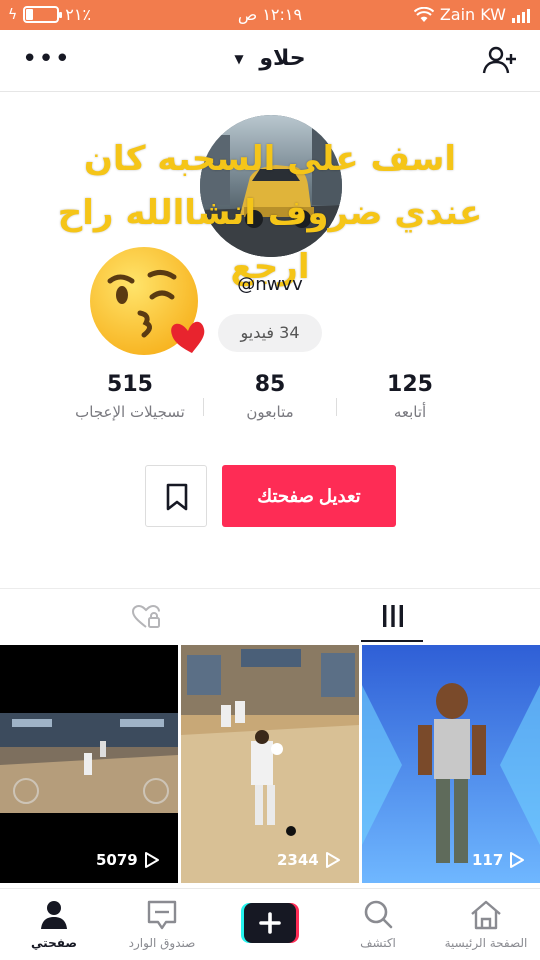  I want to click on bookmark-icon, so click(177, 497).